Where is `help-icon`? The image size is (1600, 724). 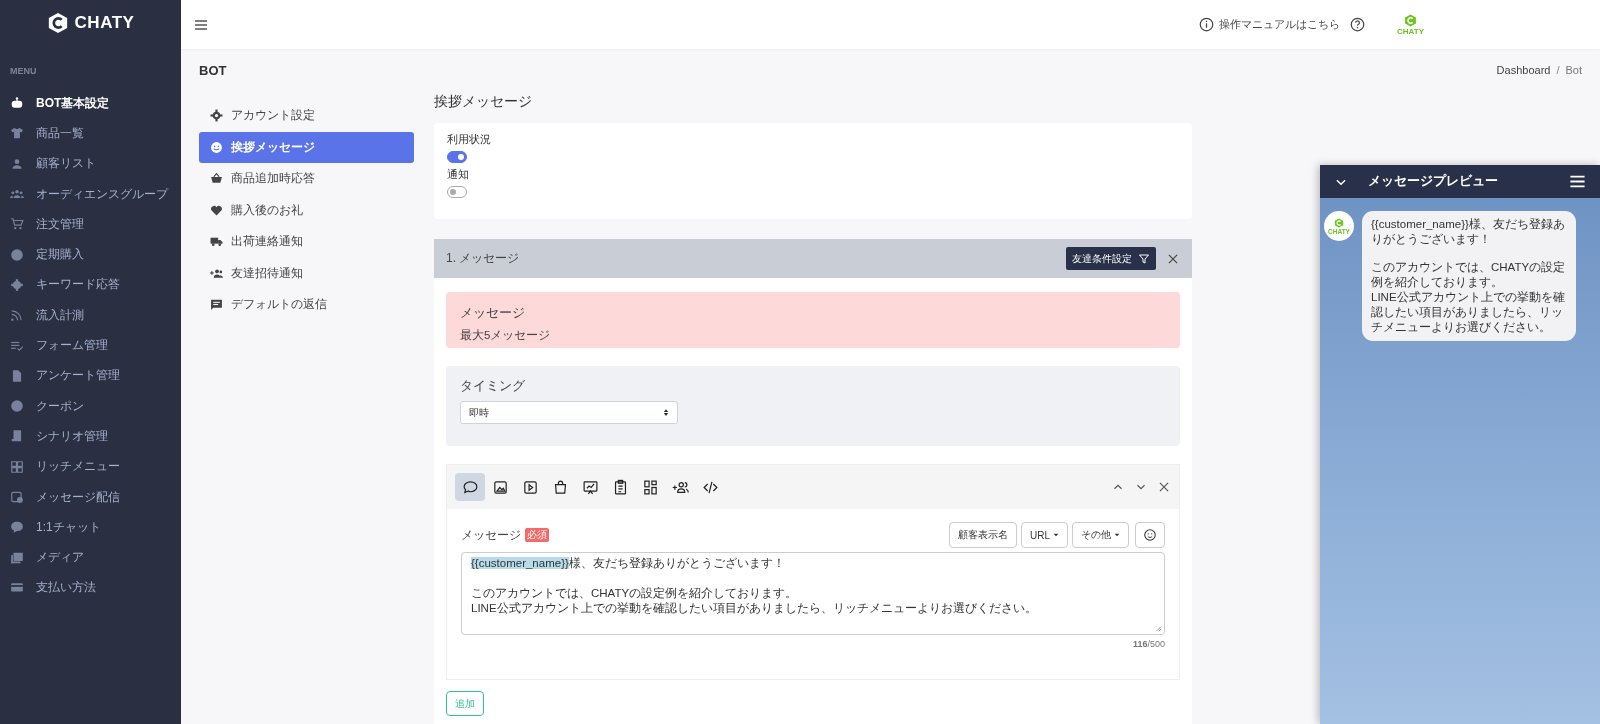
help-icon is located at coordinates (1358, 24).